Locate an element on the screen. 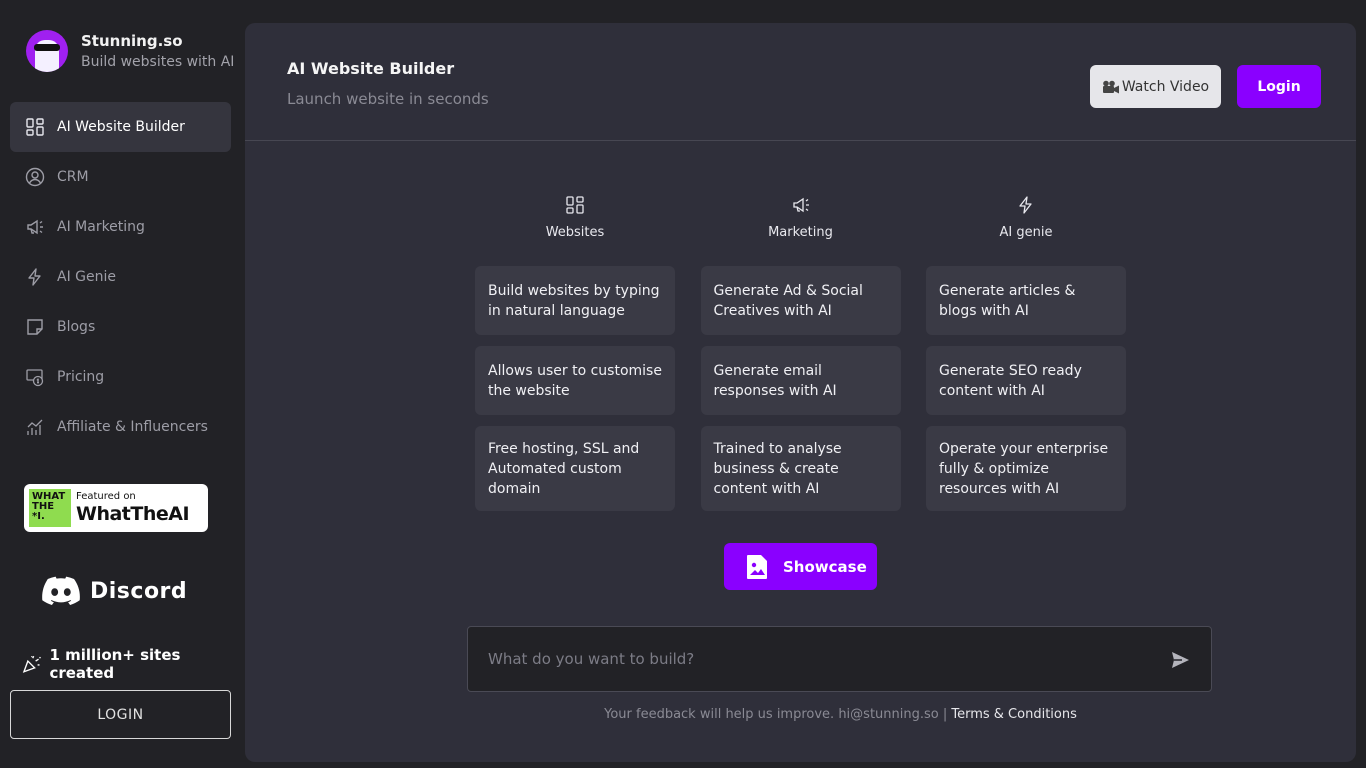 The height and width of the screenshot is (768, 1366). watch-video-label: Watch Video is located at coordinates (1165, 86).